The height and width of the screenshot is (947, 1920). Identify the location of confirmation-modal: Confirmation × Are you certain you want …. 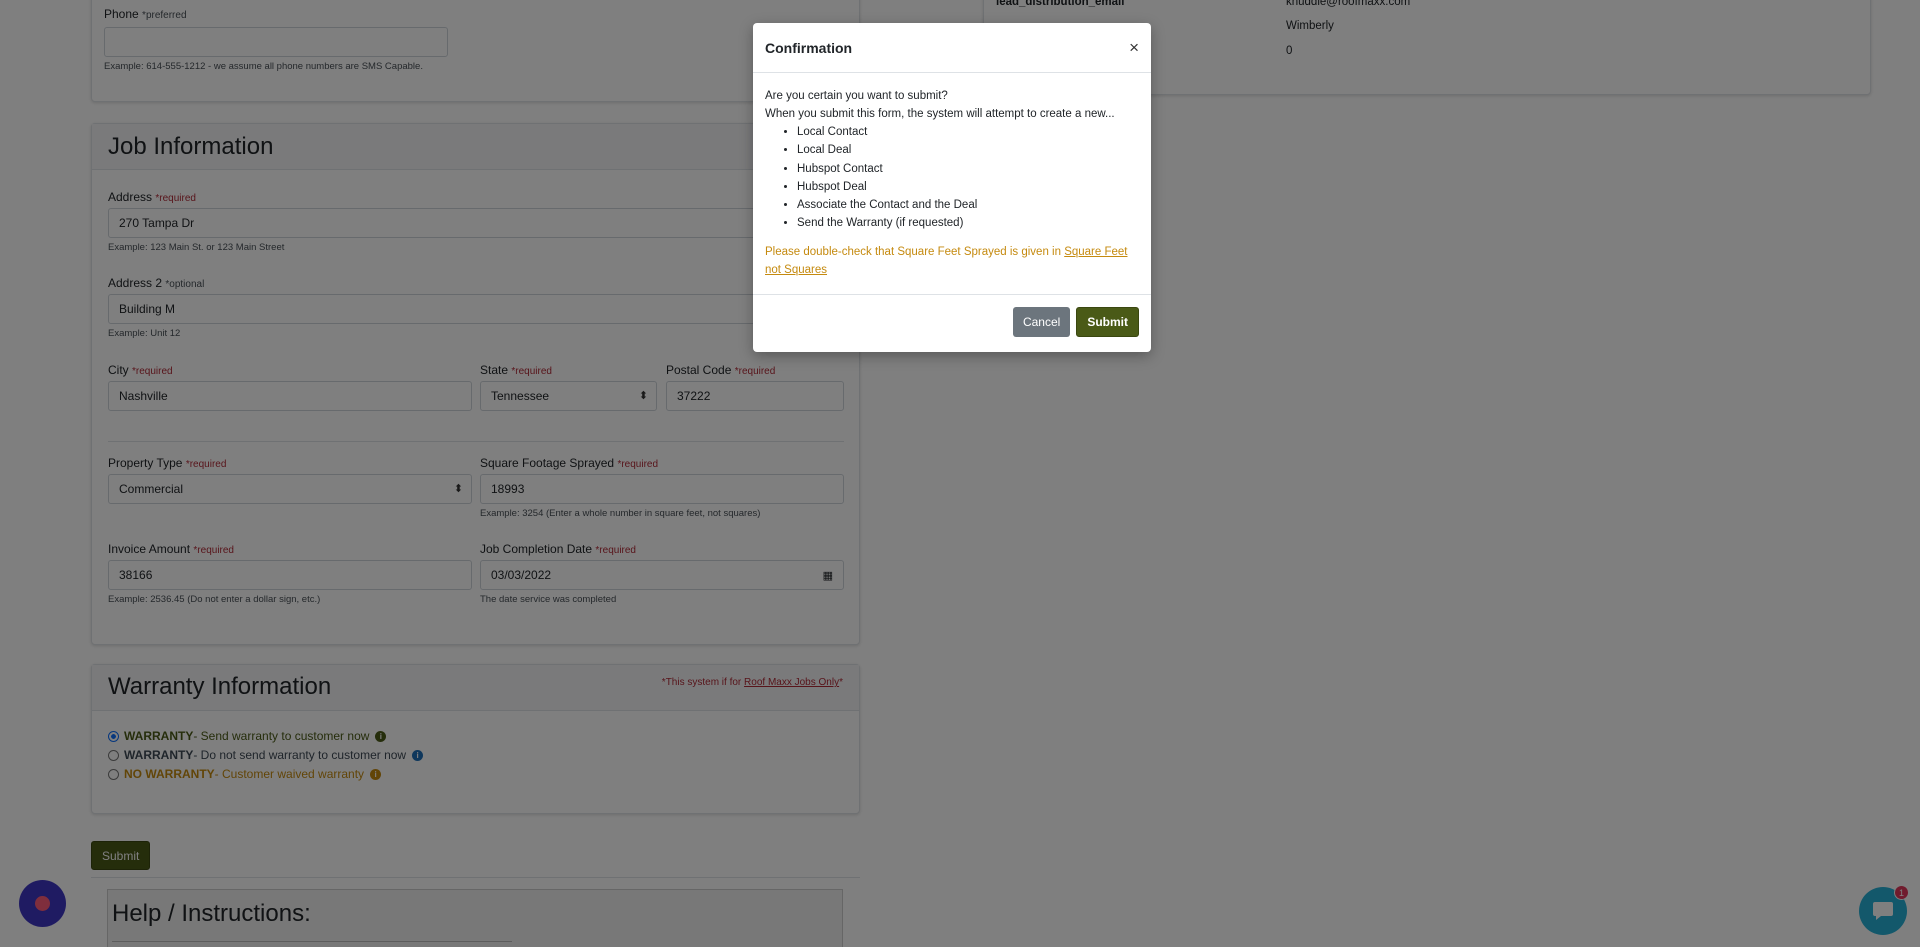
(952, 187).